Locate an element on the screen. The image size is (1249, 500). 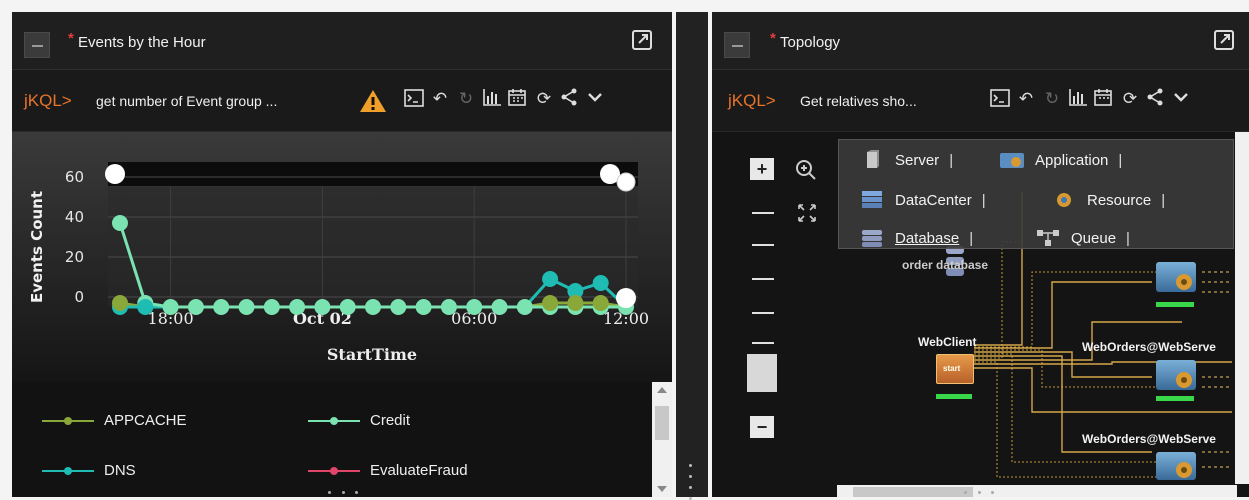
y-tick-label: 40 is located at coordinates (74, 217).